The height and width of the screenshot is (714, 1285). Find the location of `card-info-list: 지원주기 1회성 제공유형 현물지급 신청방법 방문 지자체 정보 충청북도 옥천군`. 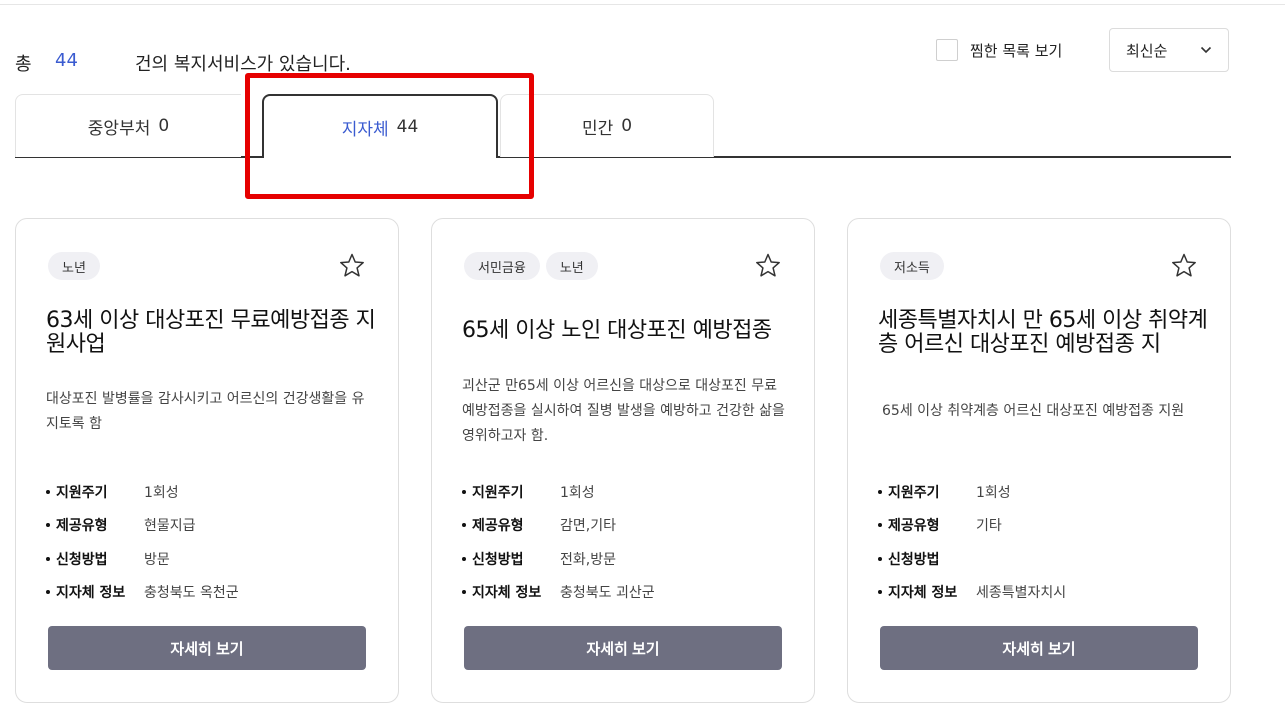

card-info-list: 지원주기 1회성 제공유형 현물지급 신청방법 방문 지자체 정보 충청북도 옥천군 is located at coordinates (142, 542).